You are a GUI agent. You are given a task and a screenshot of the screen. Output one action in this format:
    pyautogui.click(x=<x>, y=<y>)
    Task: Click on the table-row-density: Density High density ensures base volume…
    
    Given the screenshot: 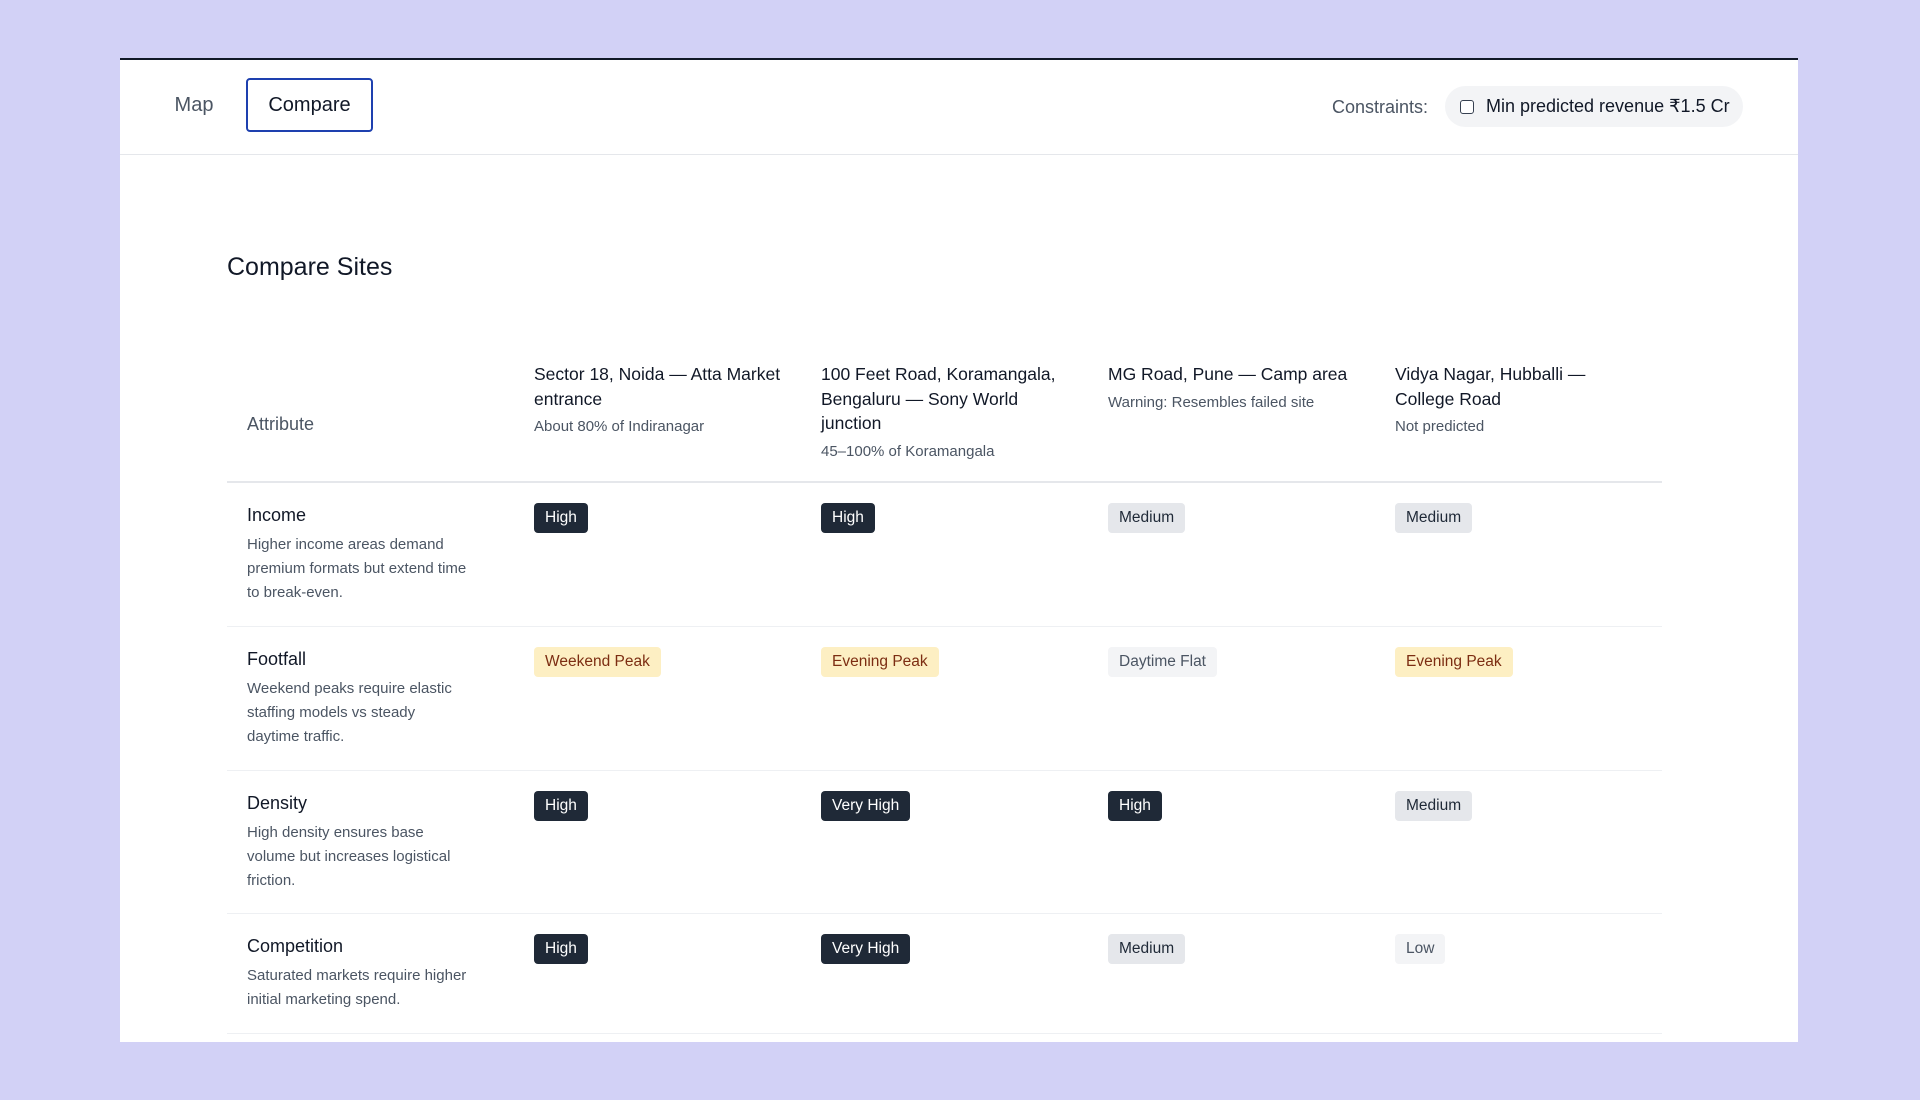 What is the action you would take?
    pyautogui.click(x=944, y=842)
    